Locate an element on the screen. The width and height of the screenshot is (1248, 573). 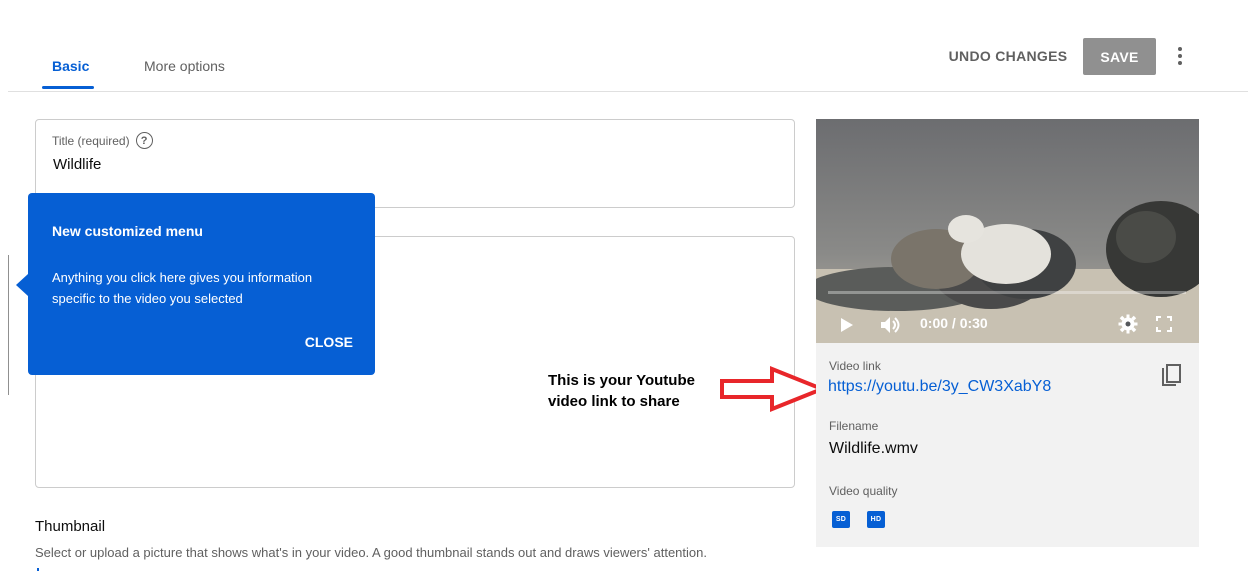
sd-quality-badge: SD is located at coordinates (841, 519).